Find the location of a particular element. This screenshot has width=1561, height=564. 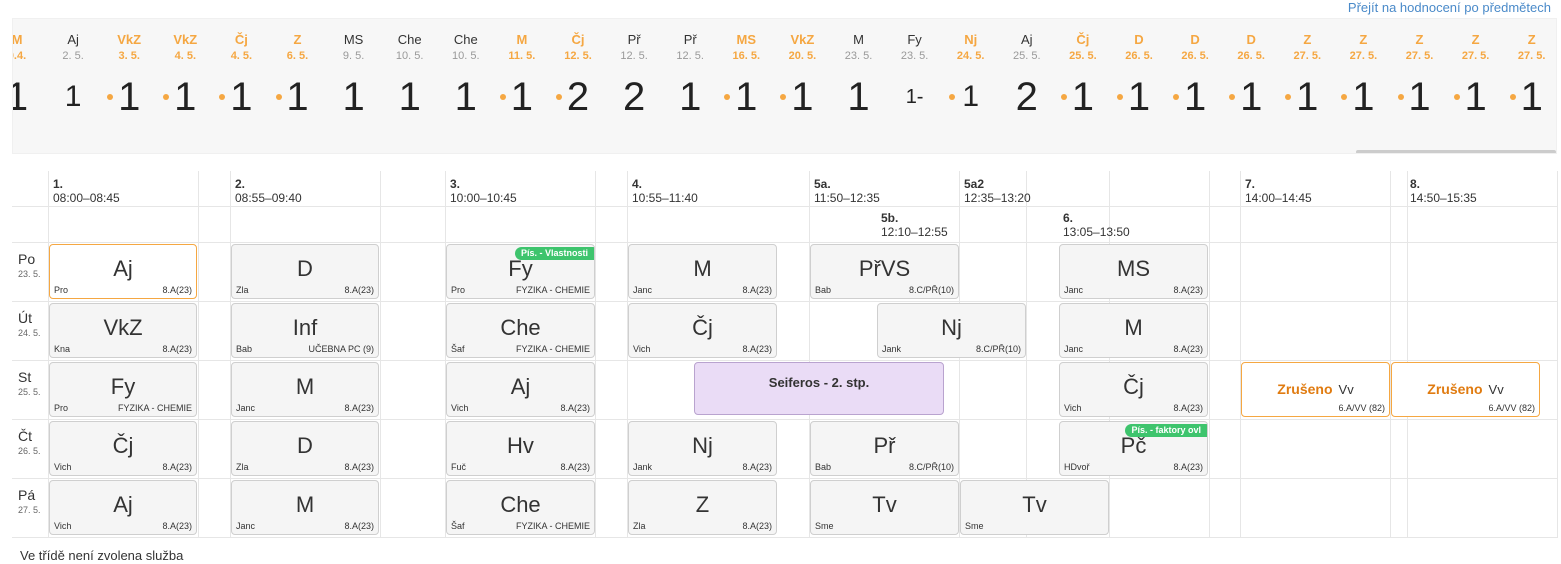

grade-date: 23. 5. is located at coordinates (858, 56).